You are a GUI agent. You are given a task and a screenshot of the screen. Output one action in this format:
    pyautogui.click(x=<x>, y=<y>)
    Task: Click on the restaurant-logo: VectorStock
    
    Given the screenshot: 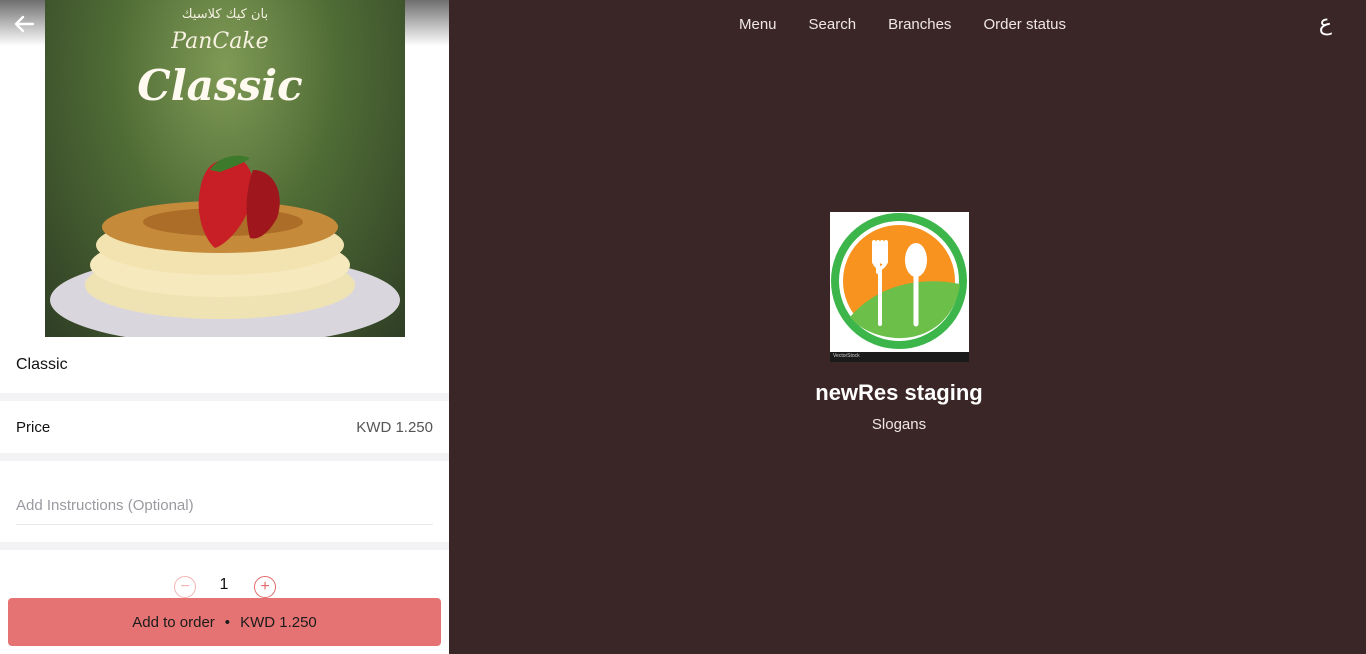 What is the action you would take?
    pyautogui.click(x=899, y=287)
    